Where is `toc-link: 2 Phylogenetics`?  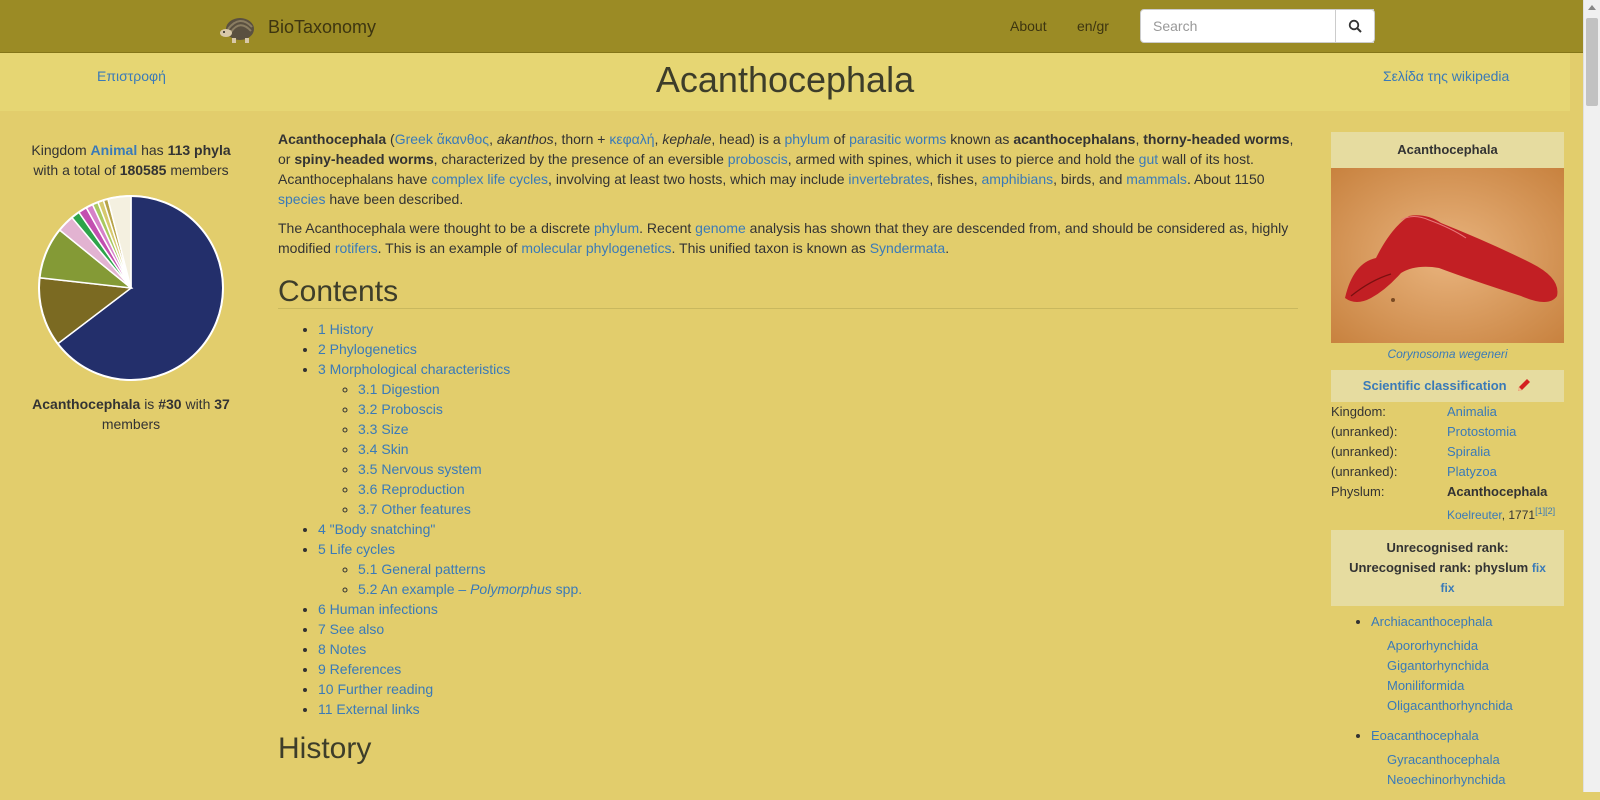
toc-link: 2 Phylogenetics is located at coordinates (367, 349).